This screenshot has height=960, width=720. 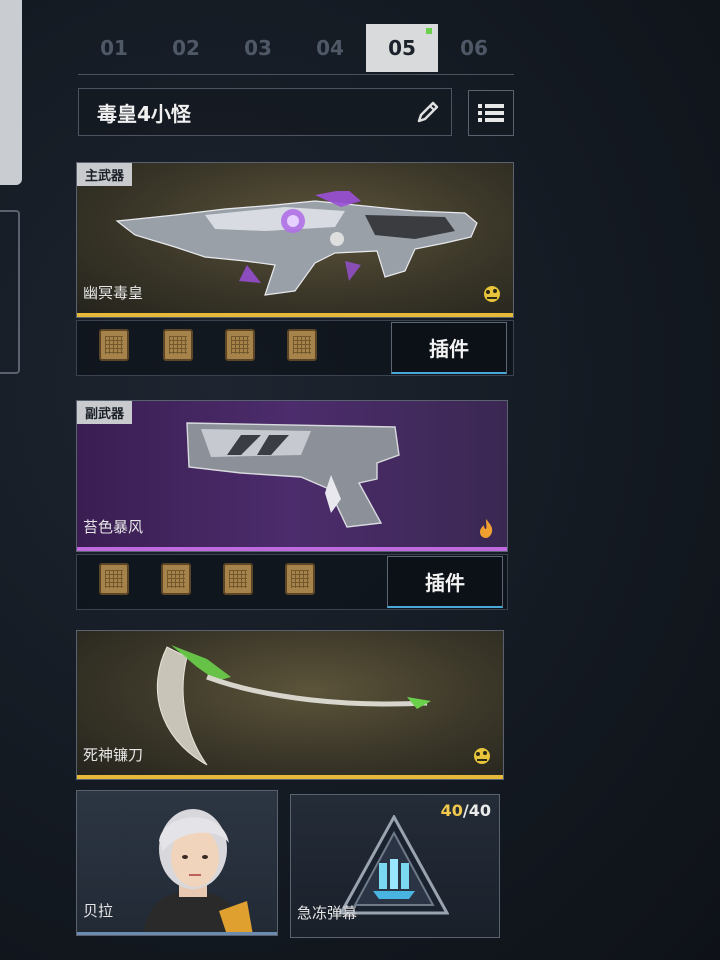 What do you see at coordinates (293, 705) in the screenshot?
I see `scythe-image` at bounding box center [293, 705].